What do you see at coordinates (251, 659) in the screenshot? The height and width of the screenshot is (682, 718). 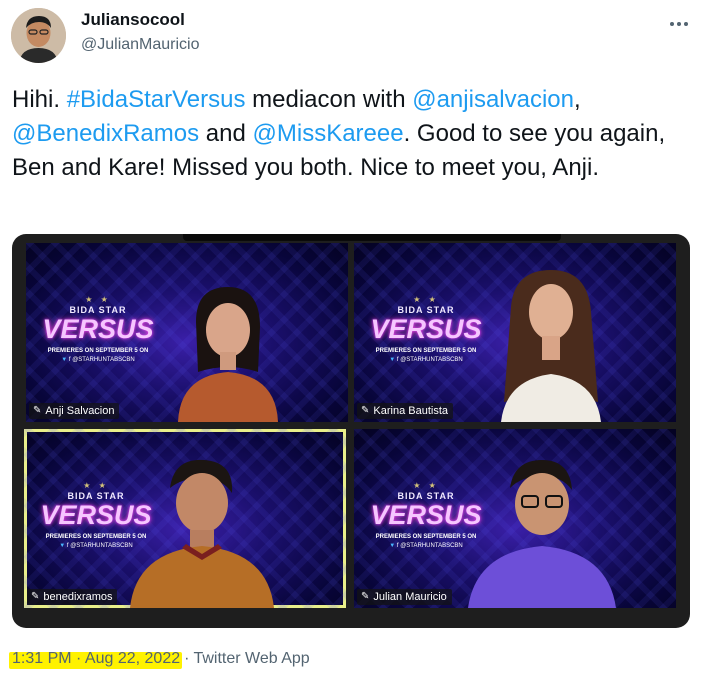 I see `tweet-source: Twitter Web App` at bounding box center [251, 659].